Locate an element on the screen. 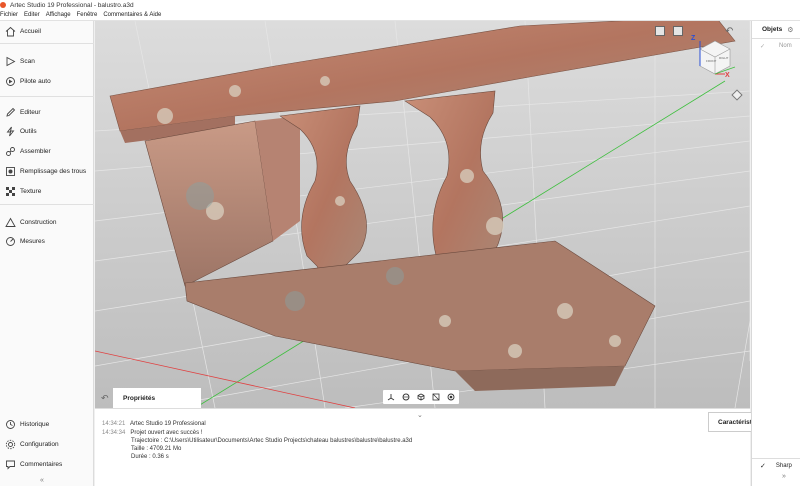 The width and height of the screenshot is (800, 486). objects-column-header: ✓ Nom is located at coordinates (776, 46).